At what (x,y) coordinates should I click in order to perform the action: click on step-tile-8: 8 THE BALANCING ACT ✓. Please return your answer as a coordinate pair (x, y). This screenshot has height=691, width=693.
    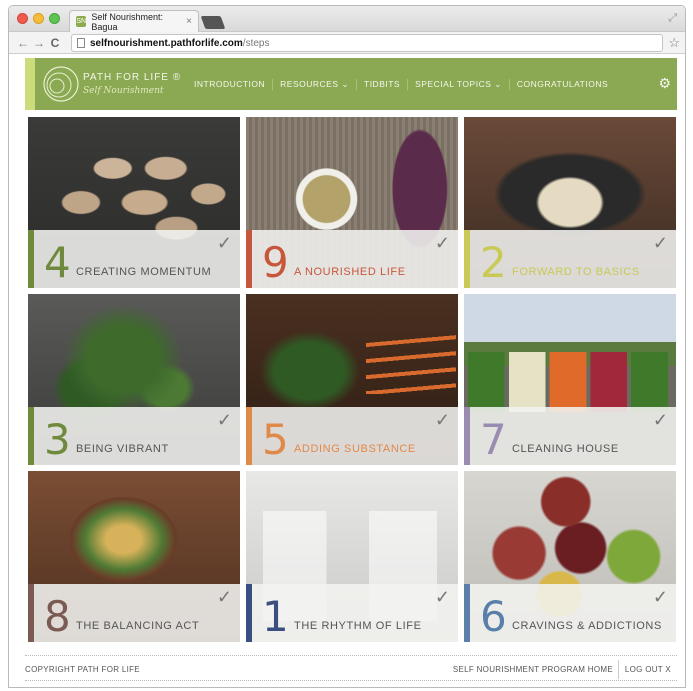
    Looking at the image, I should click on (134, 556).